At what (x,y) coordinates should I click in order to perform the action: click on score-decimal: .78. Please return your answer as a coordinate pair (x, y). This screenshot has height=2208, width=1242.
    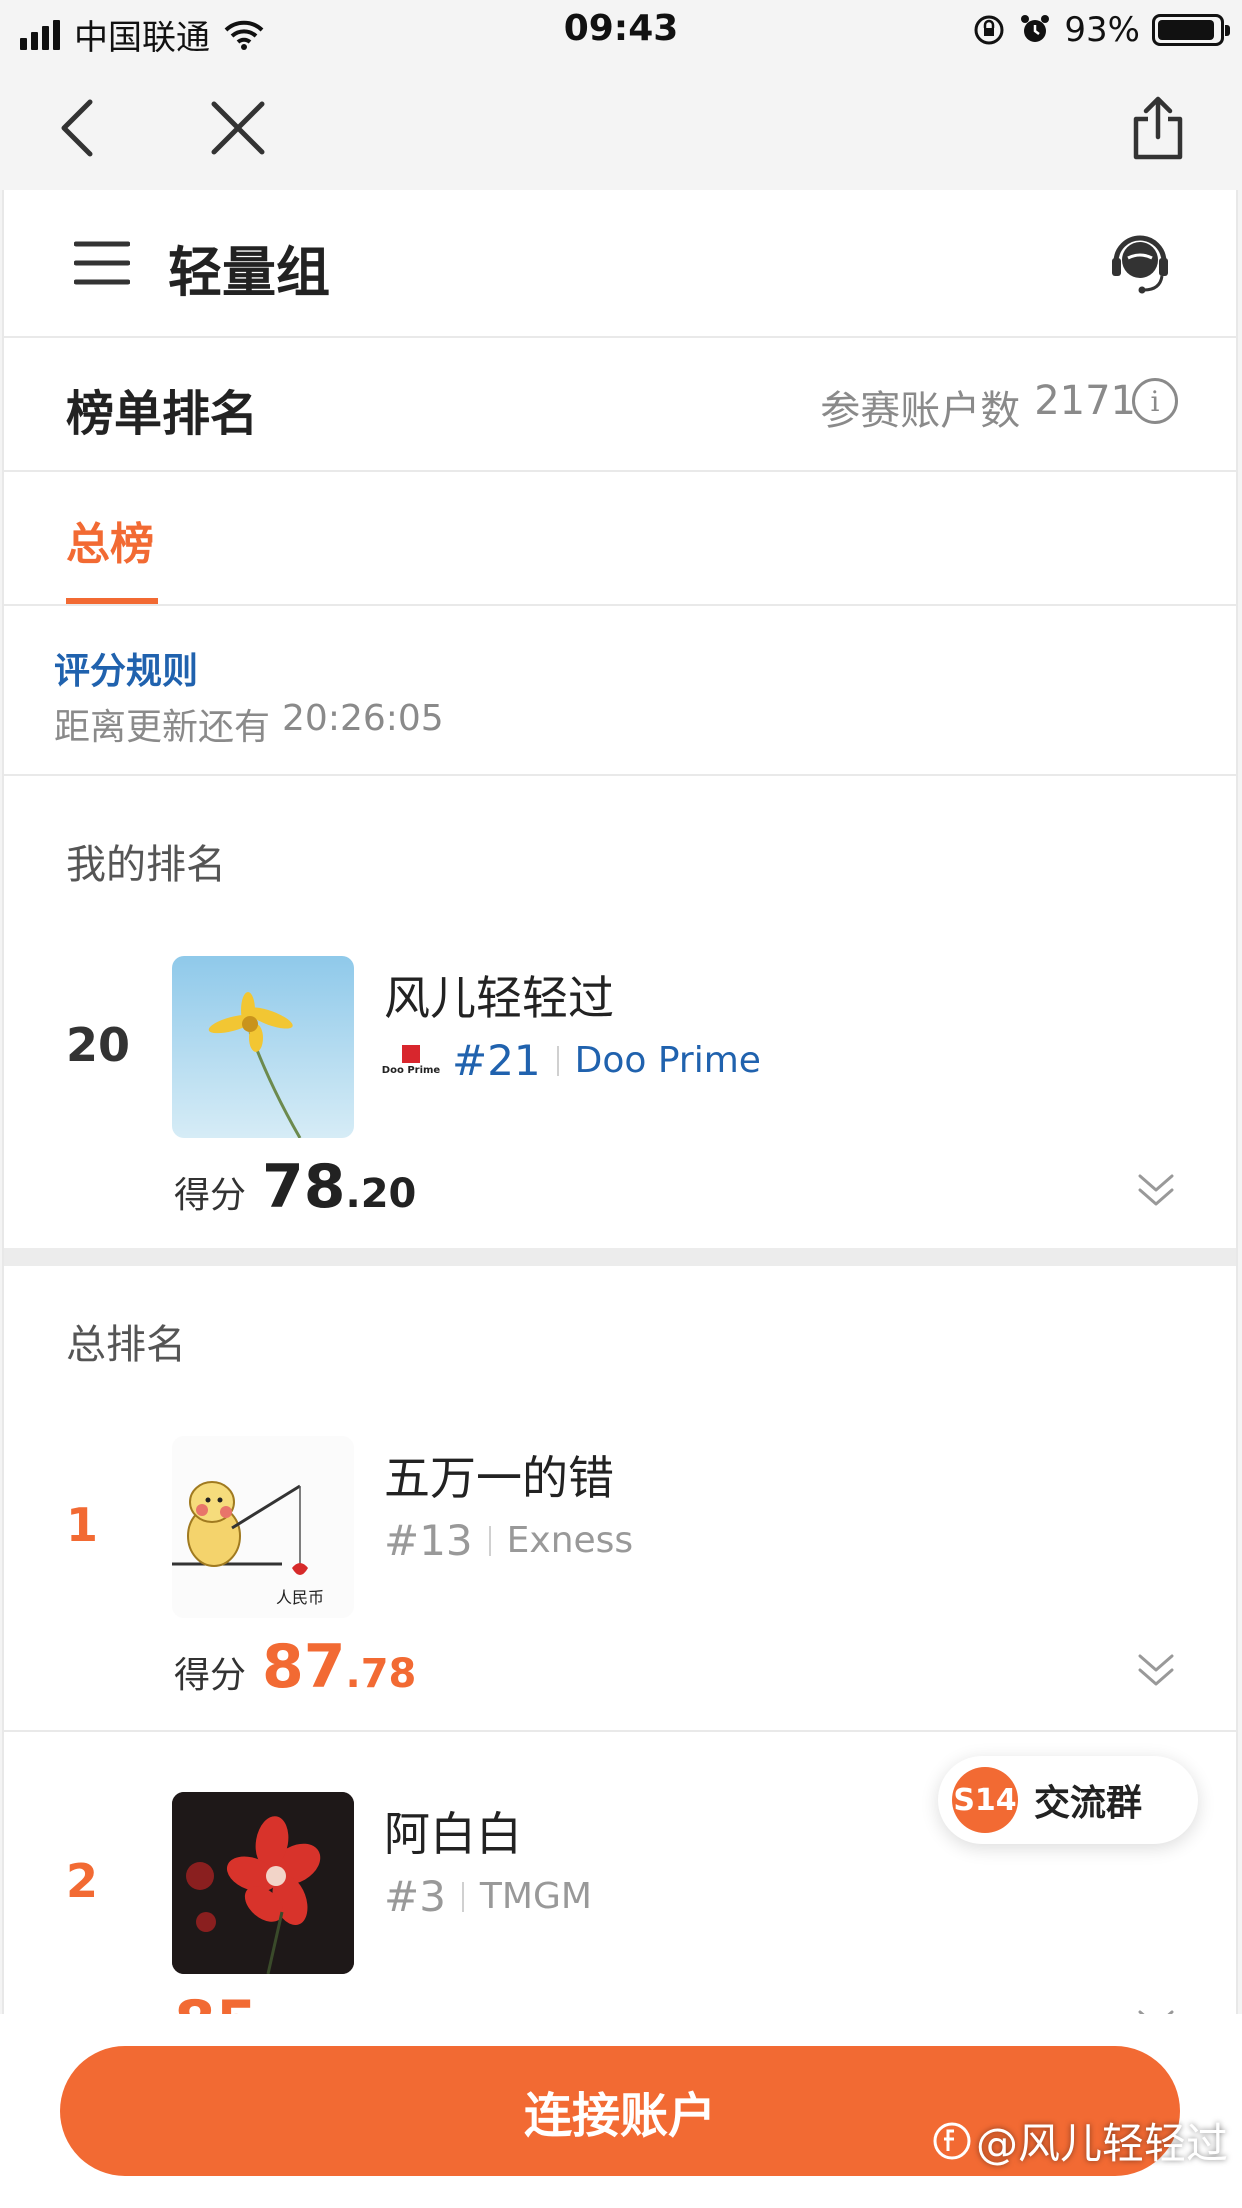
    Looking at the image, I should click on (381, 1674).